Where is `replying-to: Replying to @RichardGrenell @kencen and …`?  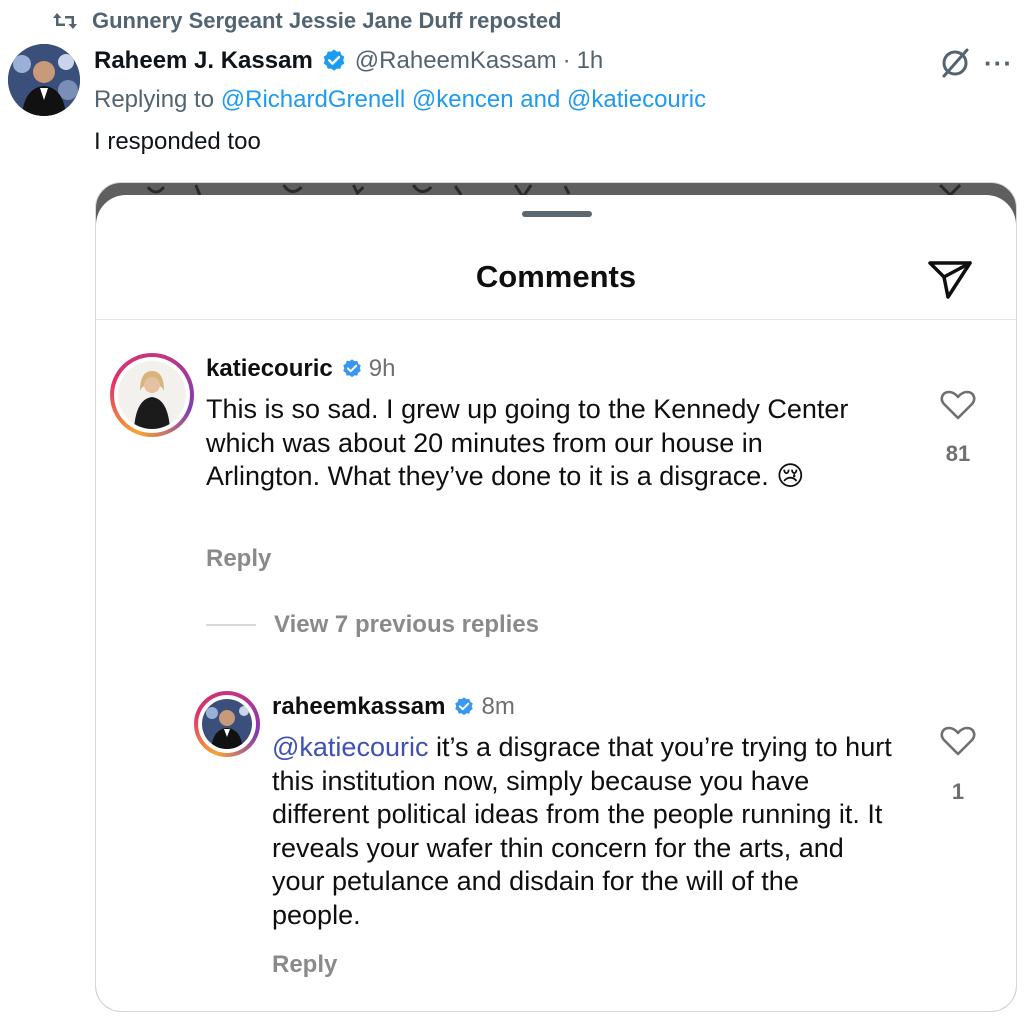 replying-to: Replying to @RichardGrenell @kencen and … is located at coordinates (400, 100).